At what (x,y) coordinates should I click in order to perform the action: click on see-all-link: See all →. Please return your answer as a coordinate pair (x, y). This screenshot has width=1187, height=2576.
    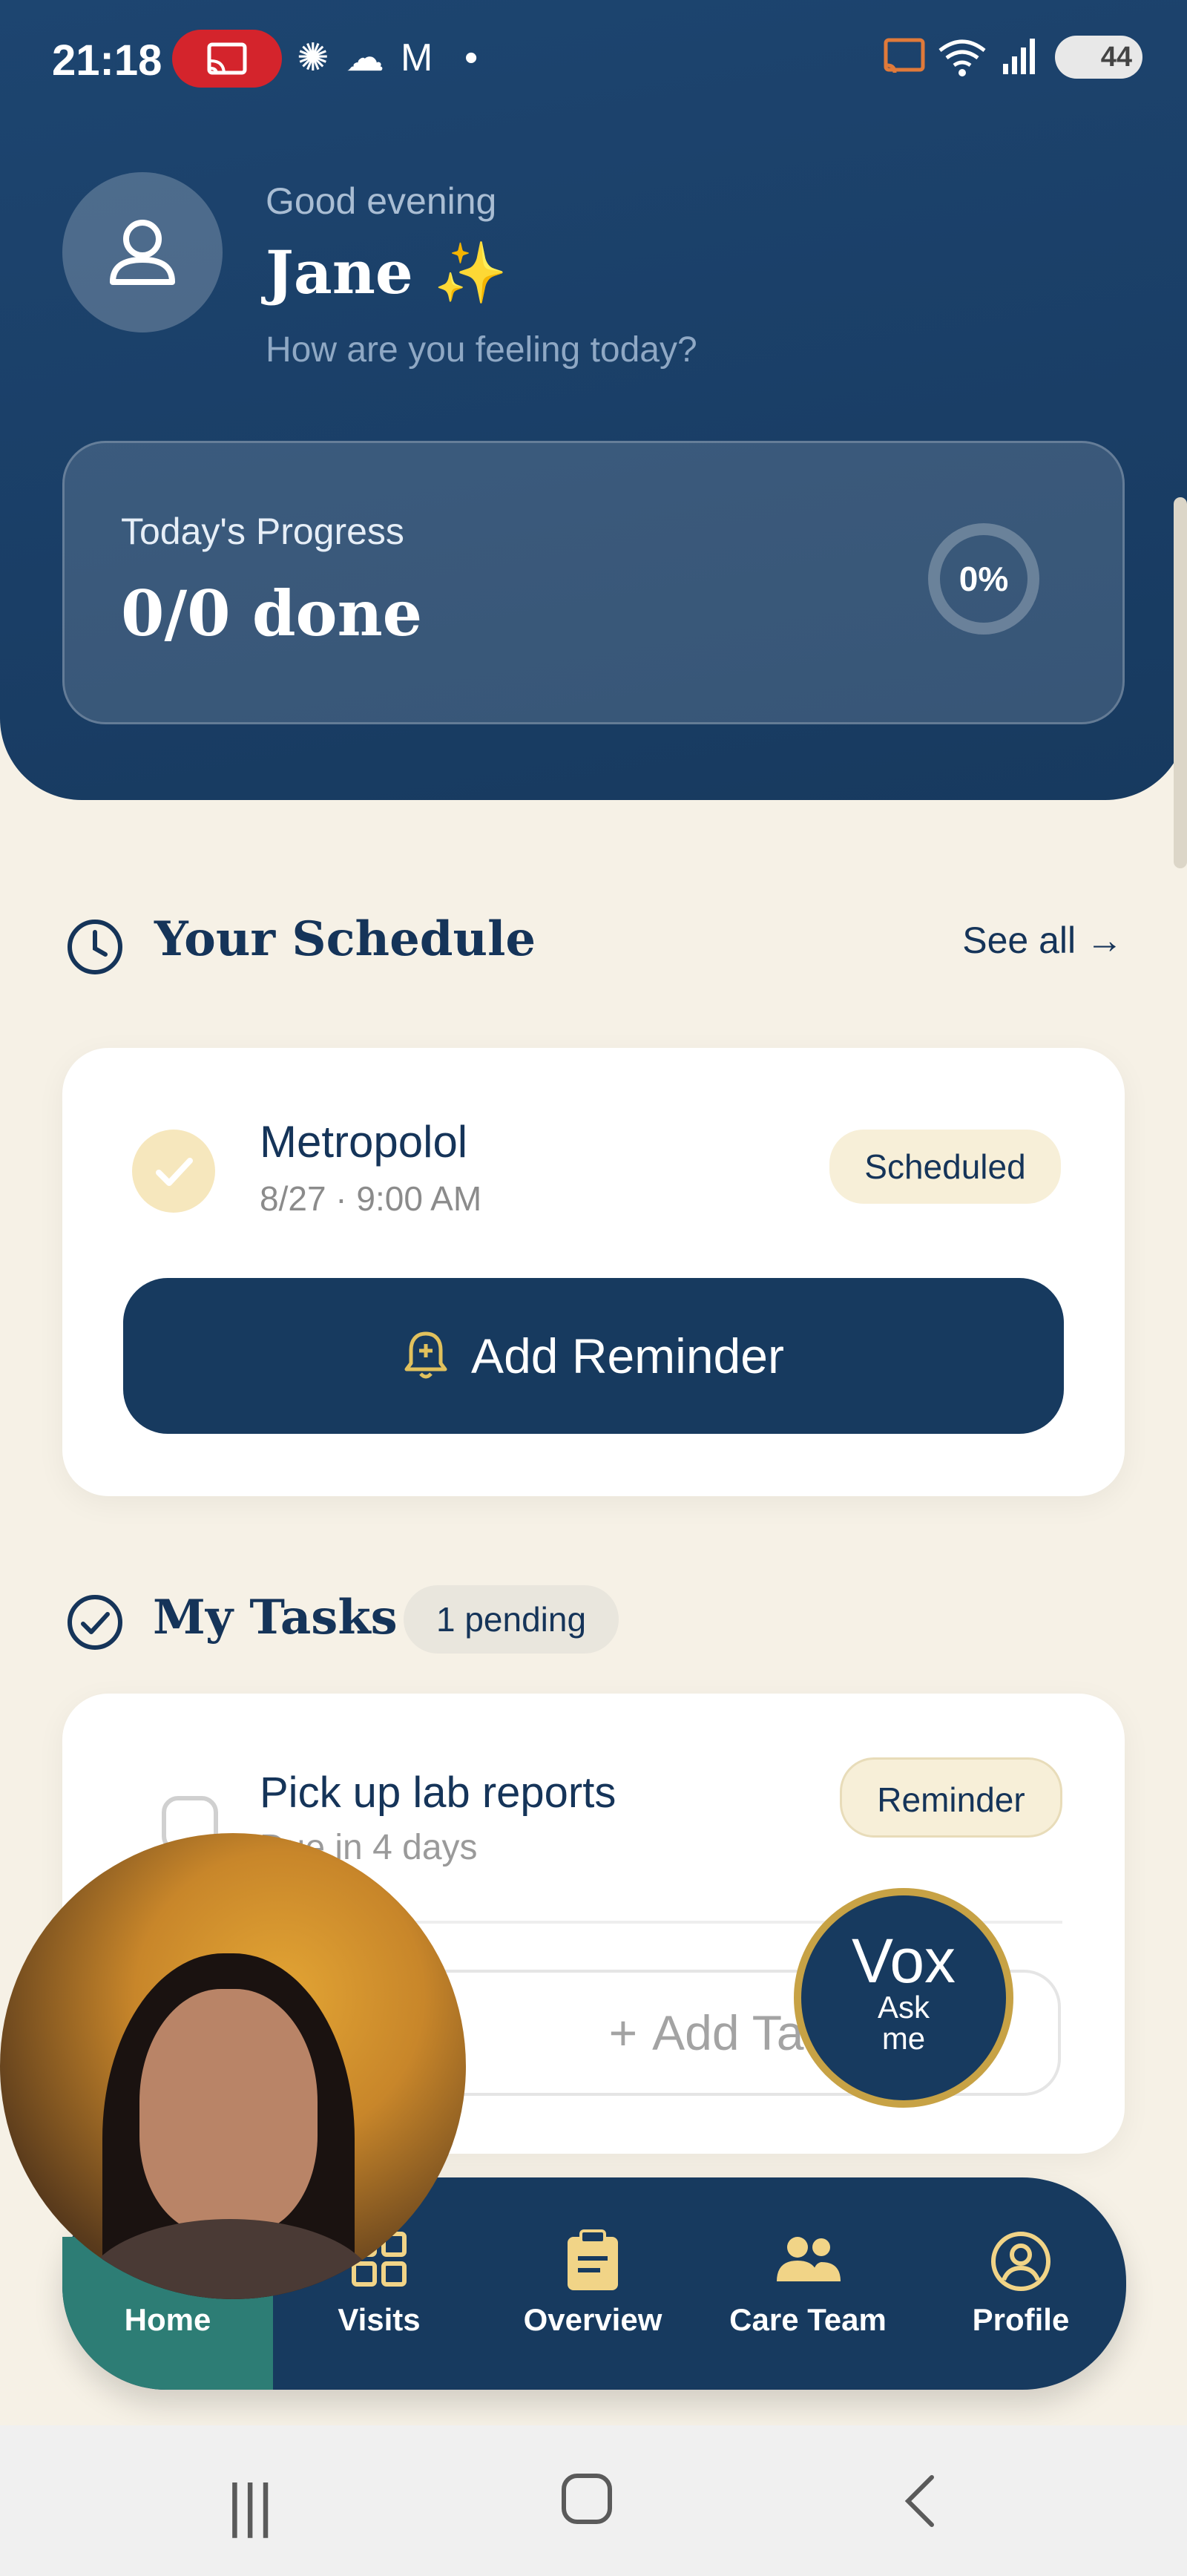
    Looking at the image, I should click on (1042, 940).